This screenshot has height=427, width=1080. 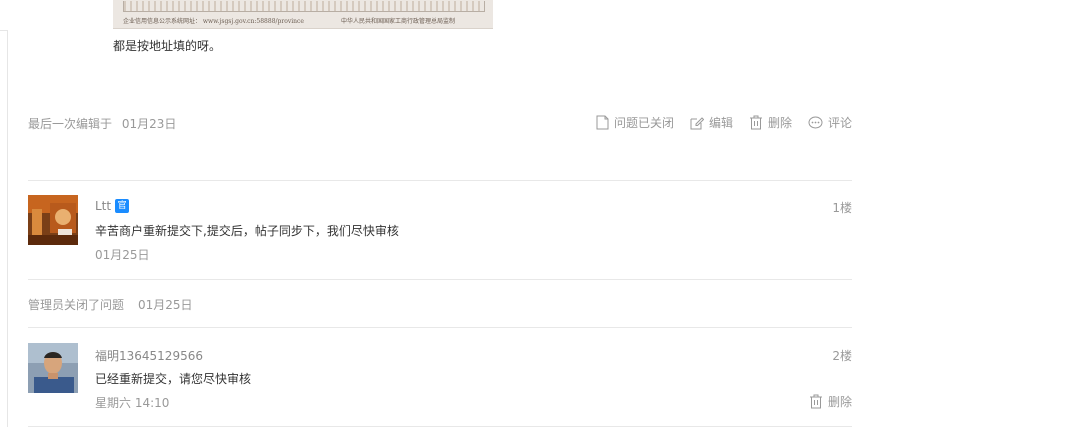 What do you see at coordinates (602, 122) in the screenshot?
I see `document-icon` at bounding box center [602, 122].